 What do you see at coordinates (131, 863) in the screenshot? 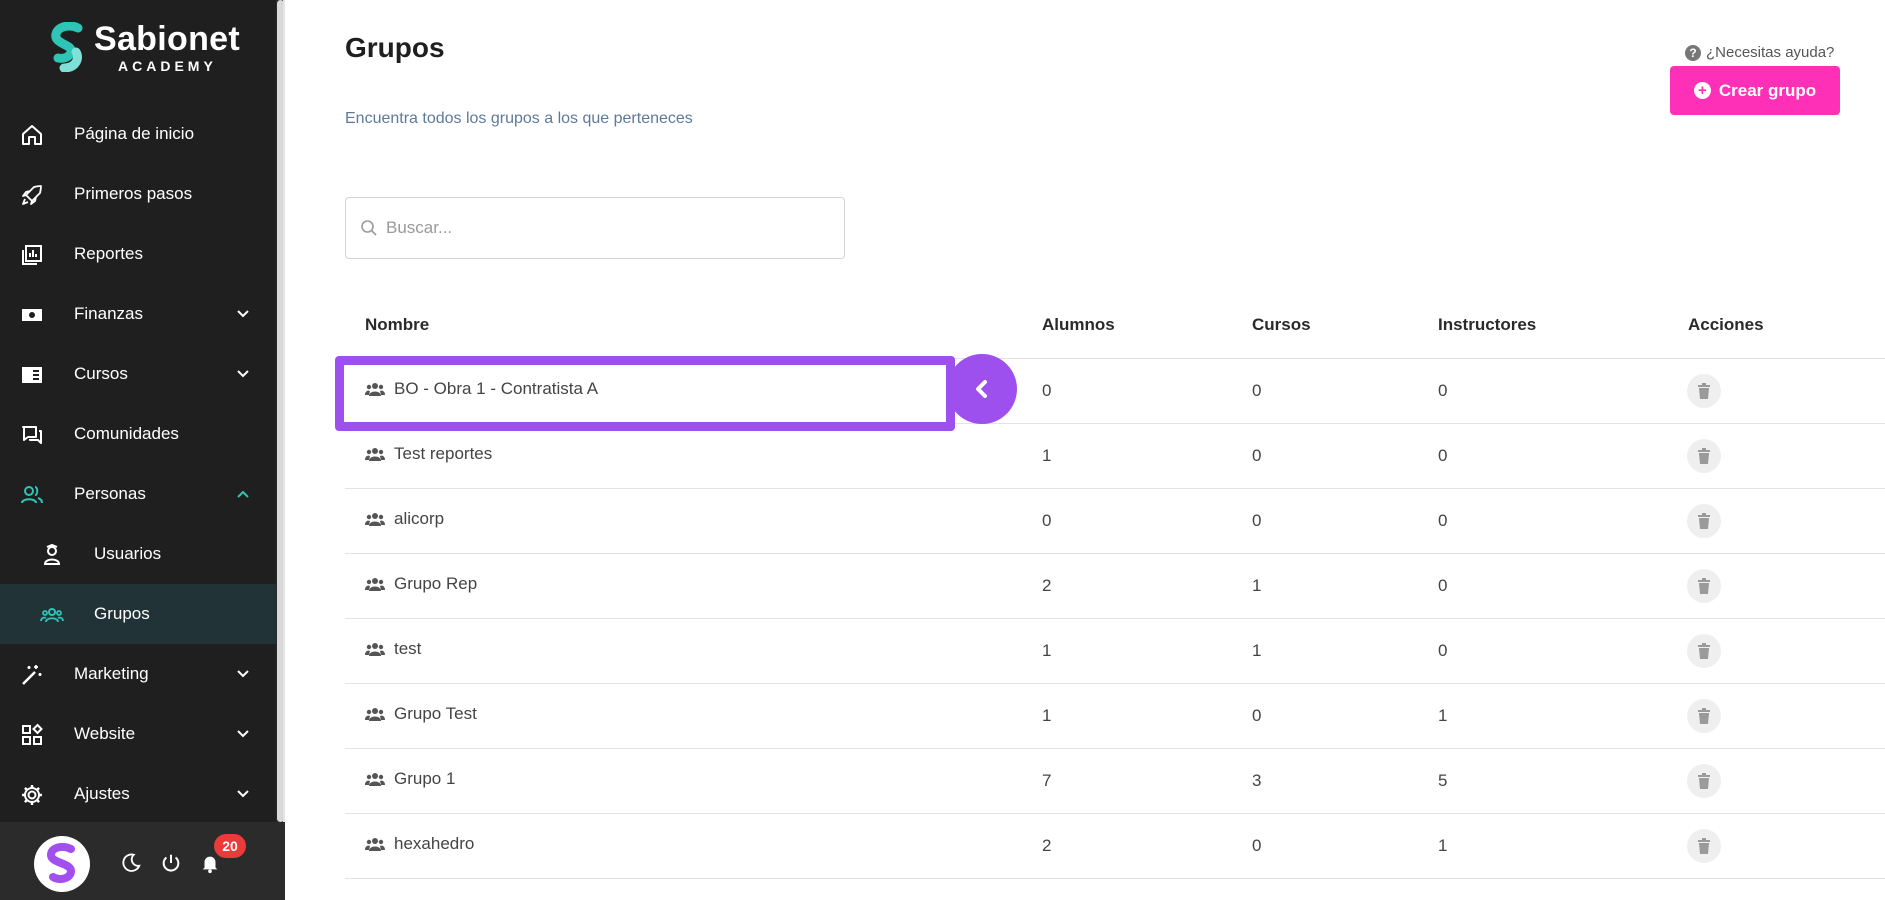
I see `moon-icon` at bounding box center [131, 863].